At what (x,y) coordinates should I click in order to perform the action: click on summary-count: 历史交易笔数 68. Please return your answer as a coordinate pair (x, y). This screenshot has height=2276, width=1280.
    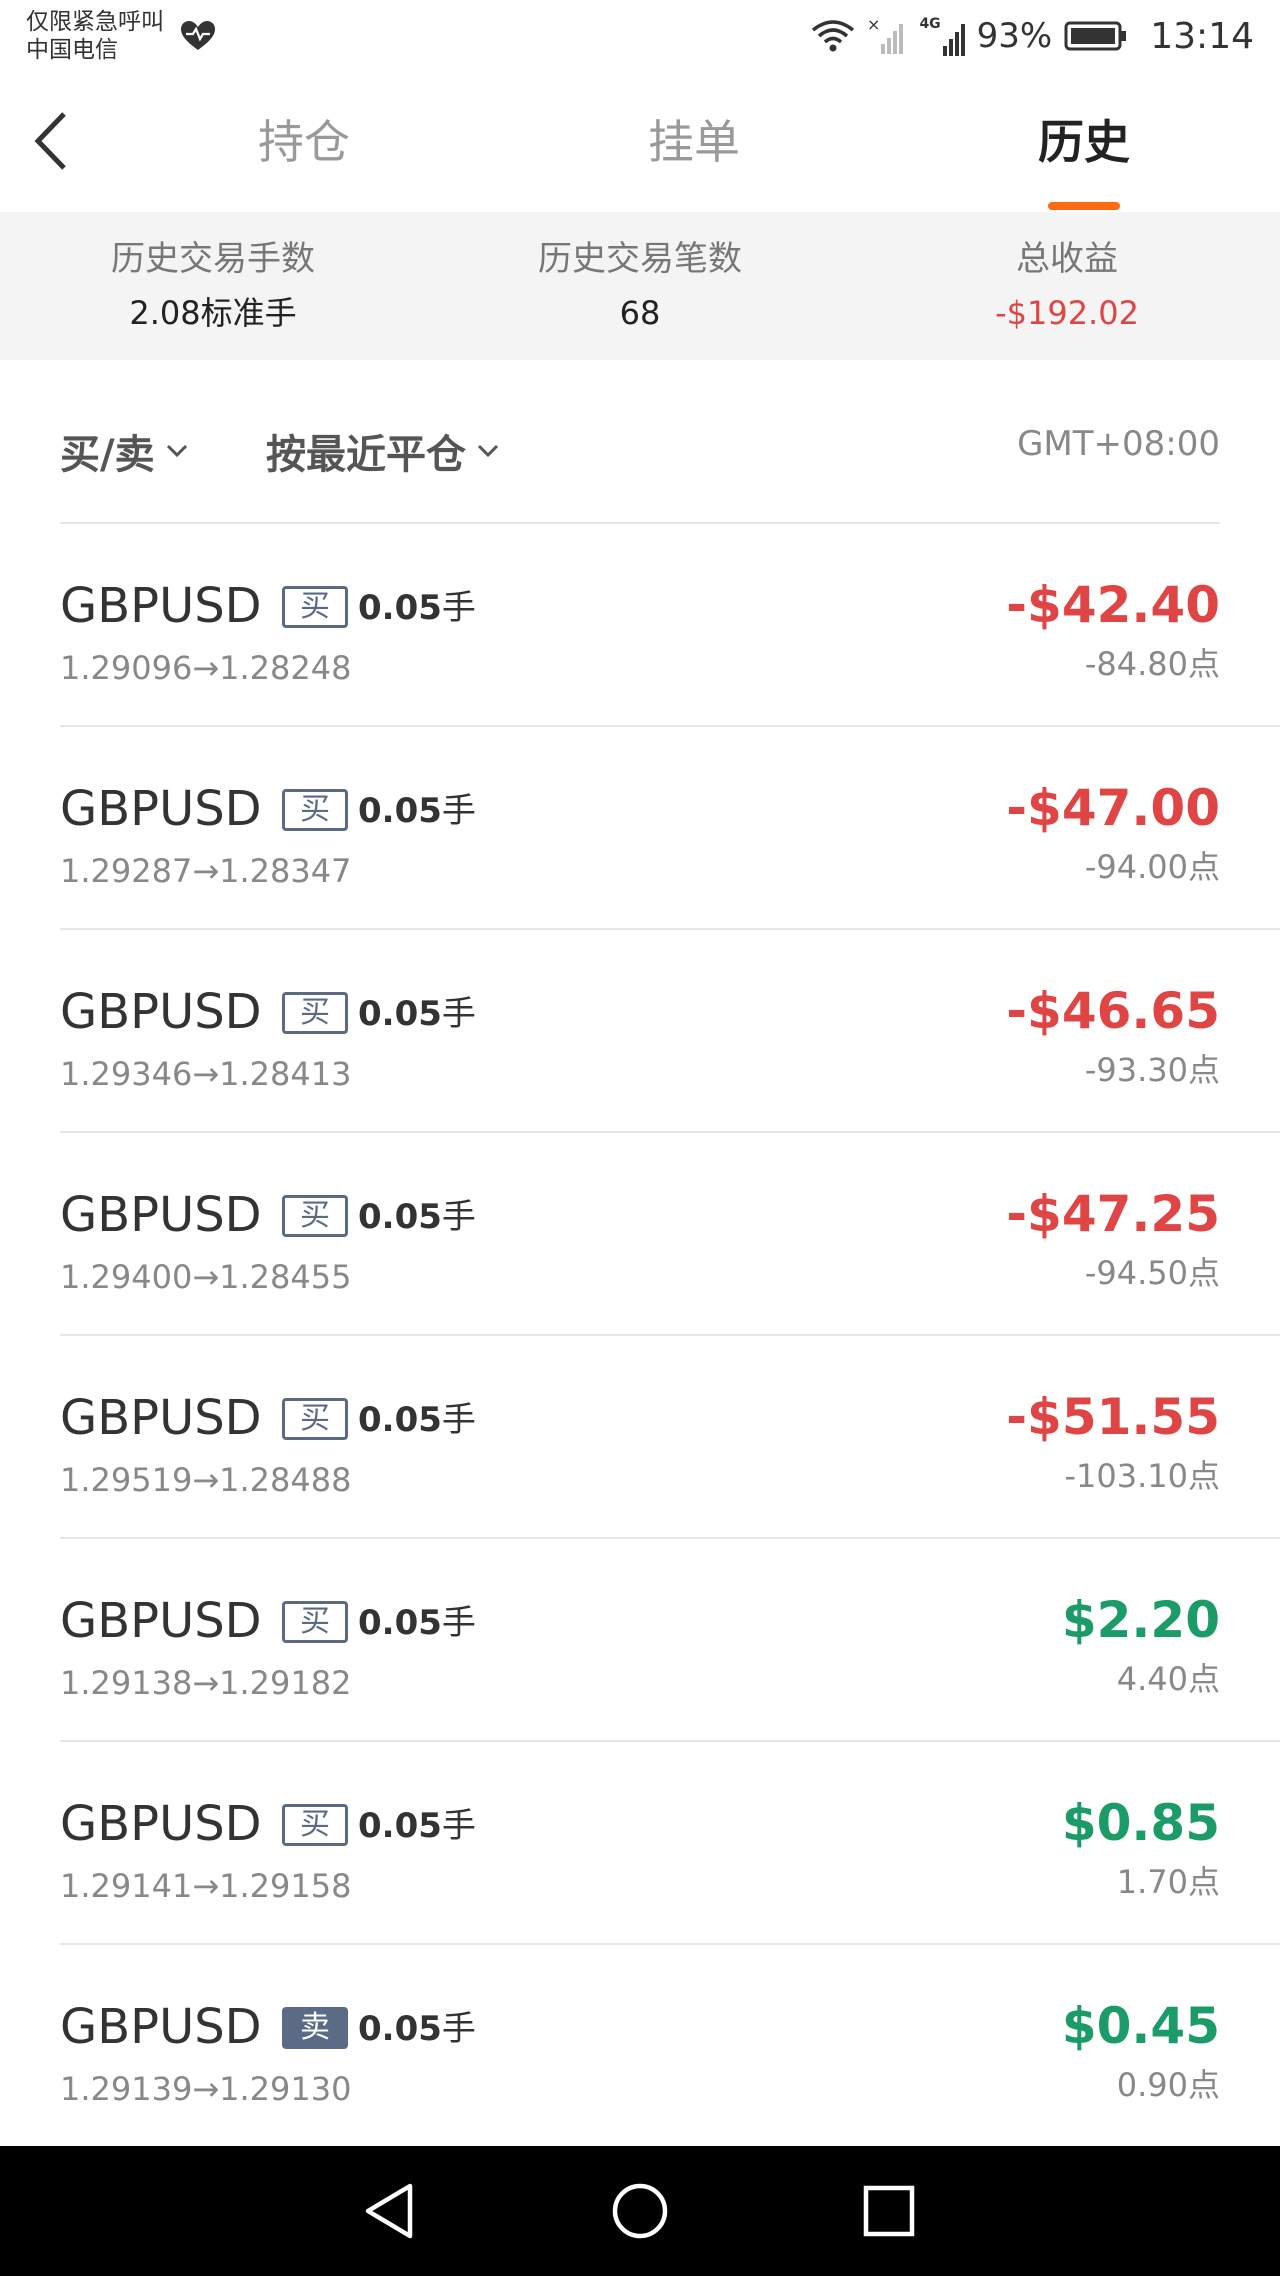
    Looking at the image, I should click on (640, 288).